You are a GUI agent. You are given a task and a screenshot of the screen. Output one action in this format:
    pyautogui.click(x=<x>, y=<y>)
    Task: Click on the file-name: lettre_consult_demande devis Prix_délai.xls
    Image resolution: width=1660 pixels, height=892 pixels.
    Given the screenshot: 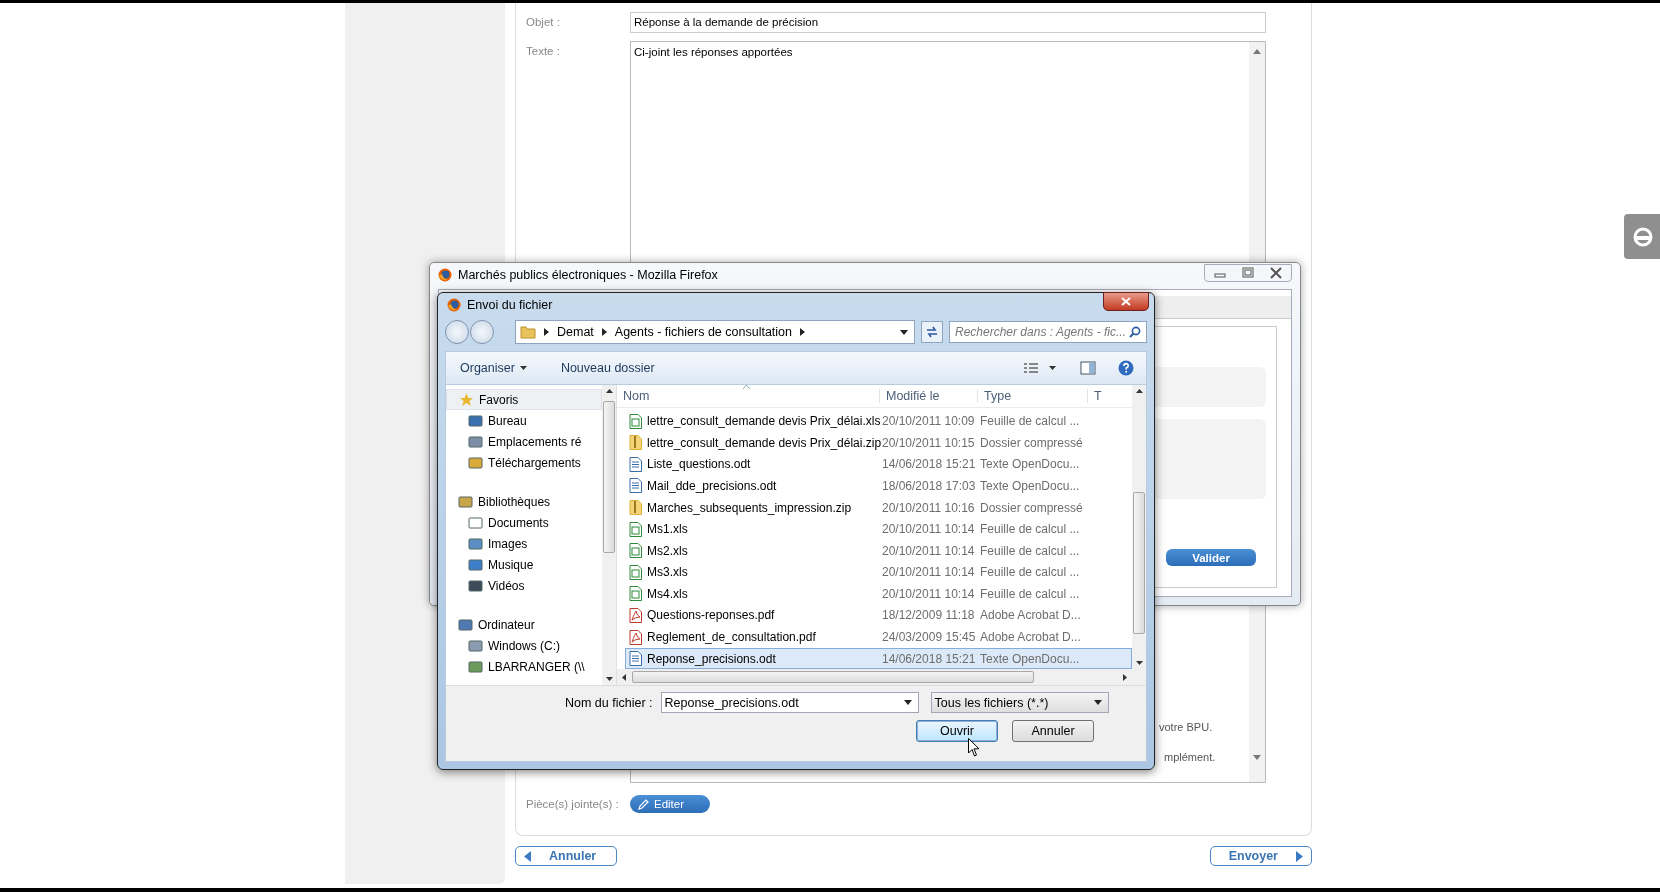 What is the action you would take?
    pyautogui.click(x=753, y=421)
    